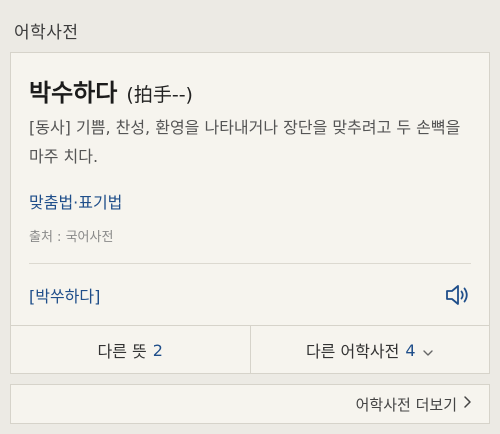 This screenshot has height=434, width=500. Describe the element at coordinates (250, 404) in the screenshot. I see `more-dictionary-button: 어학사전 더보기` at that location.